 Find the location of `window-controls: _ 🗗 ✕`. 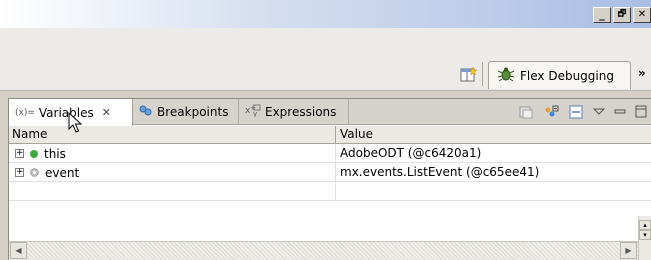

window-controls: _ 🗗 ✕ is located at coordinates (622, 15).